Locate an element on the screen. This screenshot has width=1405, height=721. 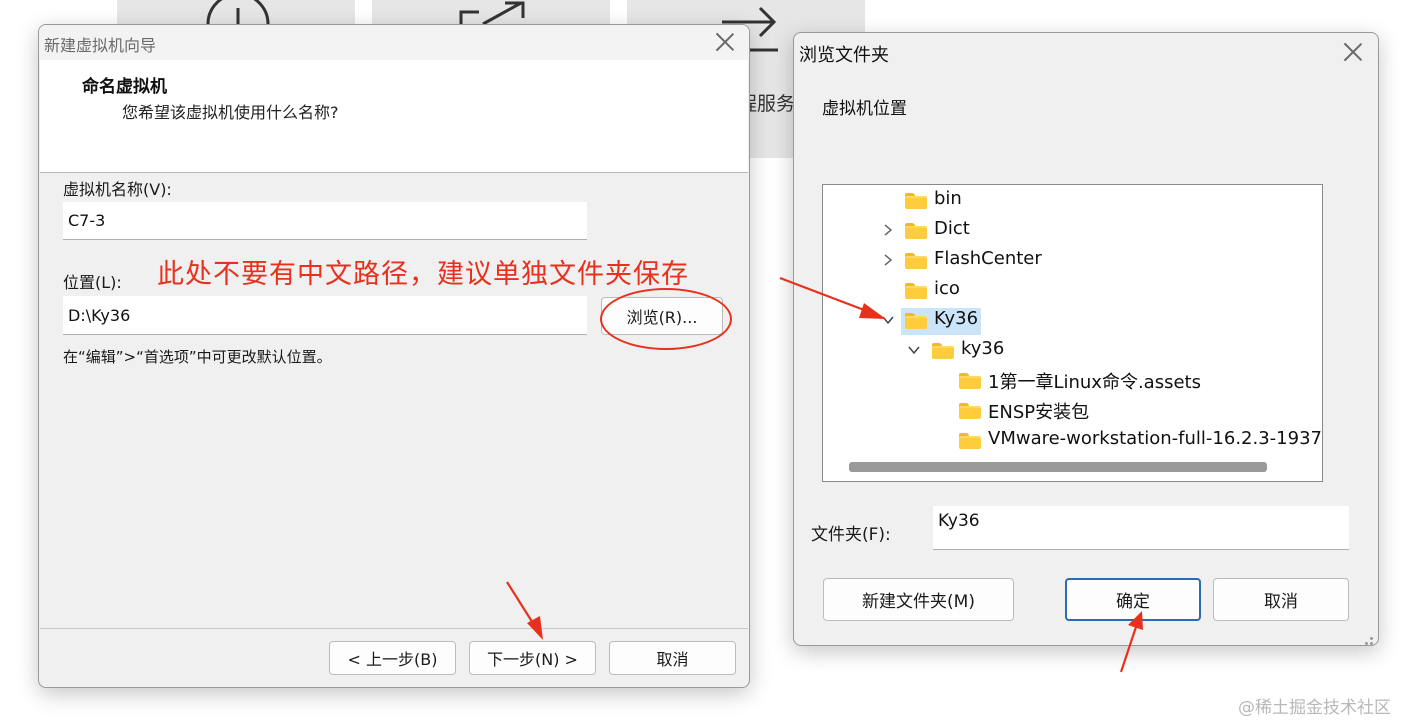
tree-item-linux-assets: 1第一章Linux命令.assets is located at coordinates (1063, 381).